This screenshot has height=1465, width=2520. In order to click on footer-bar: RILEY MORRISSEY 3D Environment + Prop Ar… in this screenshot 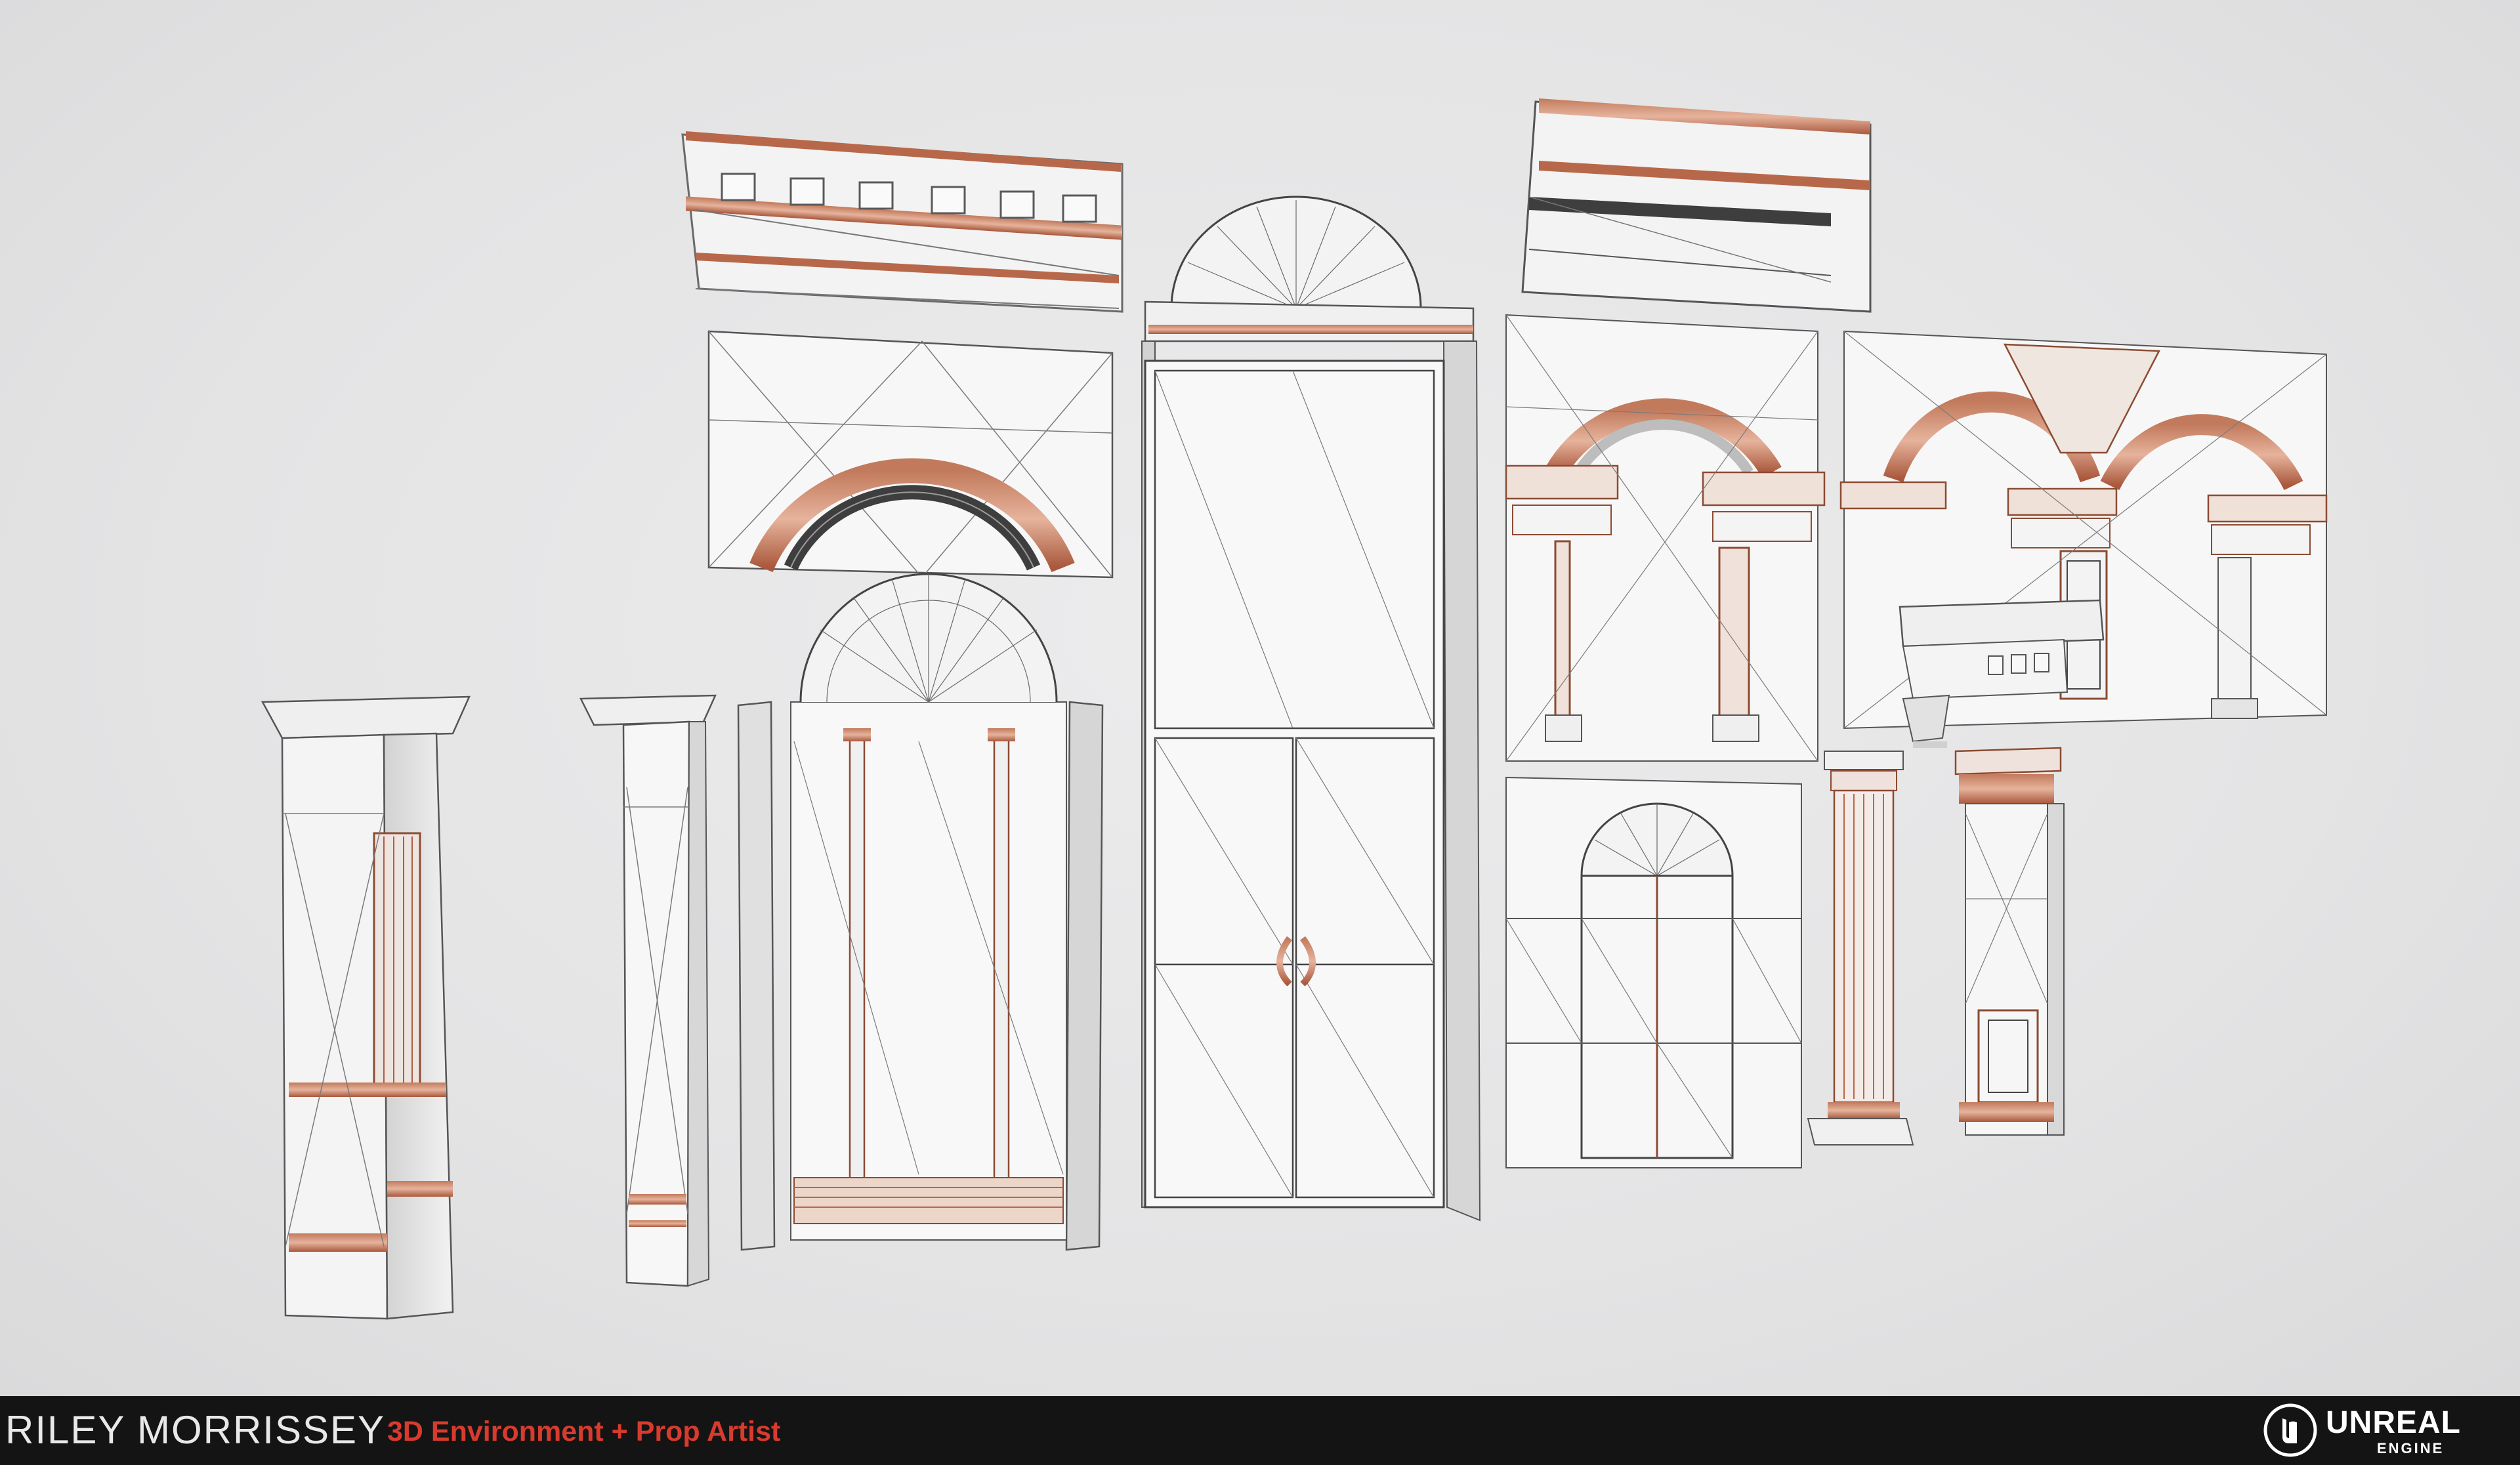, I will do `click(1260, 1430)`.